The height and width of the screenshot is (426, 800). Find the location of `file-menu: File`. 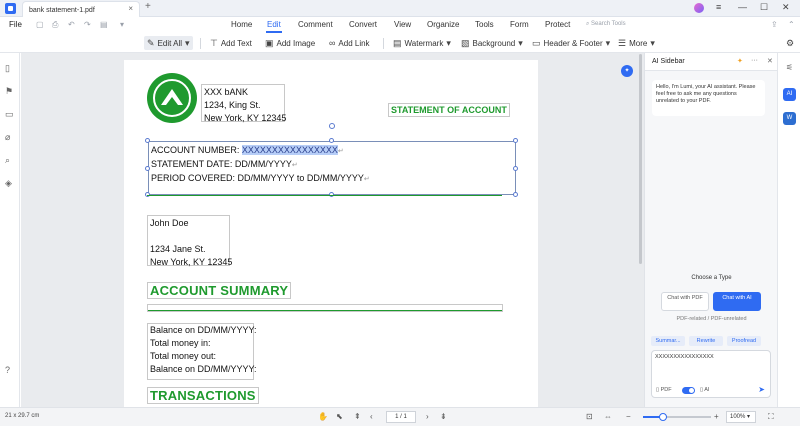

file-menu: File is located at coordinates (15, 24).